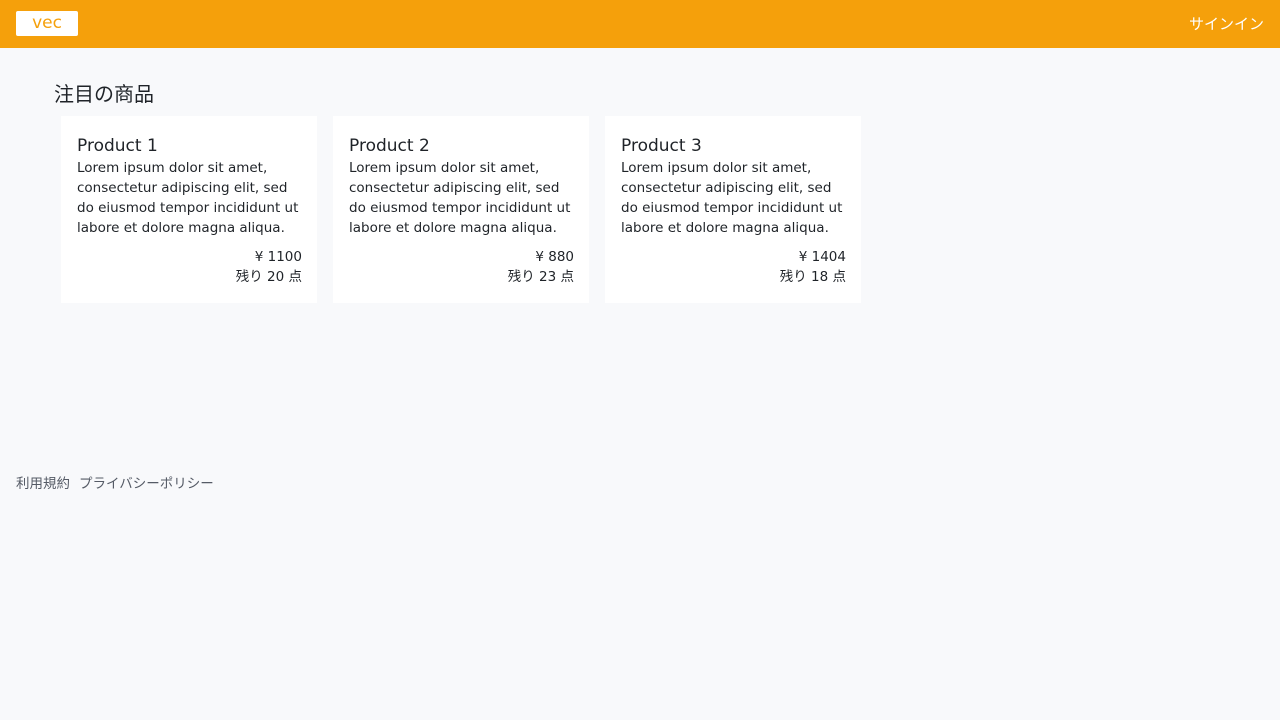  Describe the element at coordinates (389, 146) in the screenshot. I see `product-title: Product 2` at that location.